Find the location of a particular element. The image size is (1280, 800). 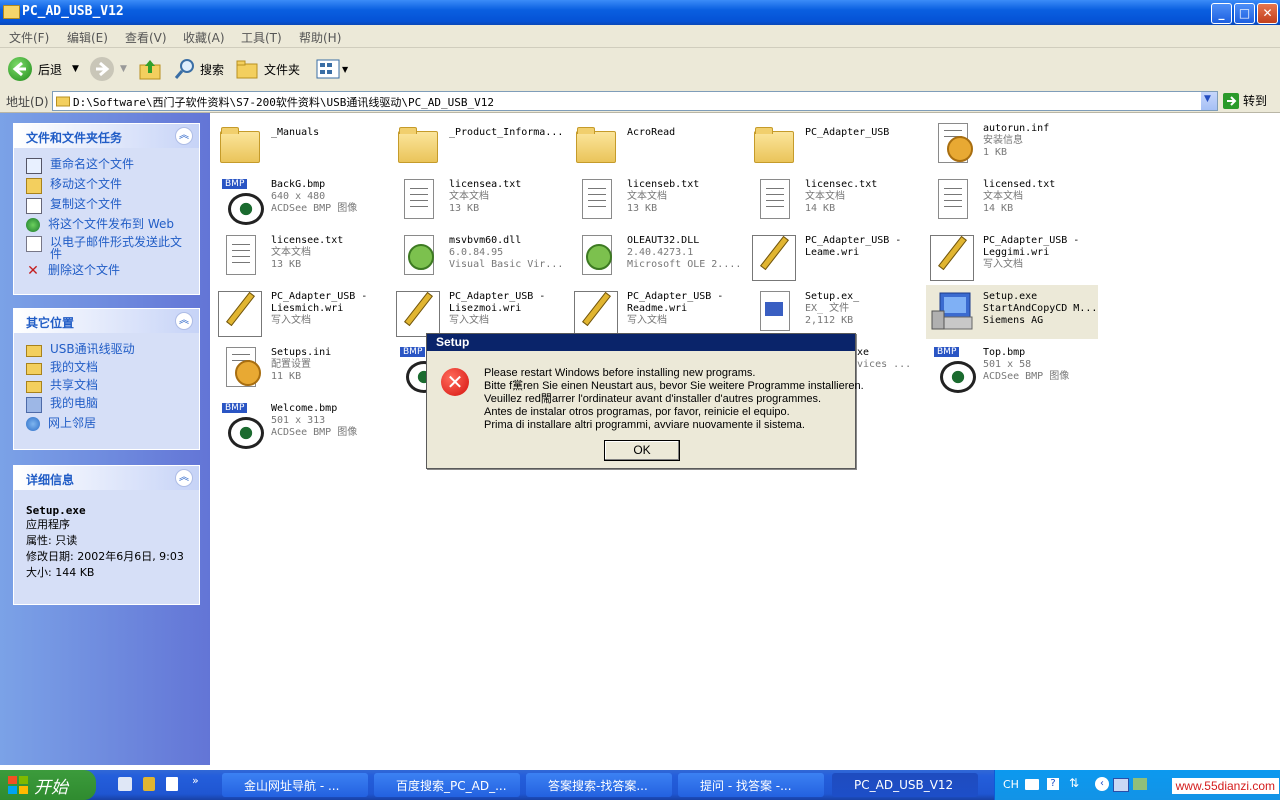

panel-header: 文件和文件夹任务 ︽ is located at coordinates (106, 136).